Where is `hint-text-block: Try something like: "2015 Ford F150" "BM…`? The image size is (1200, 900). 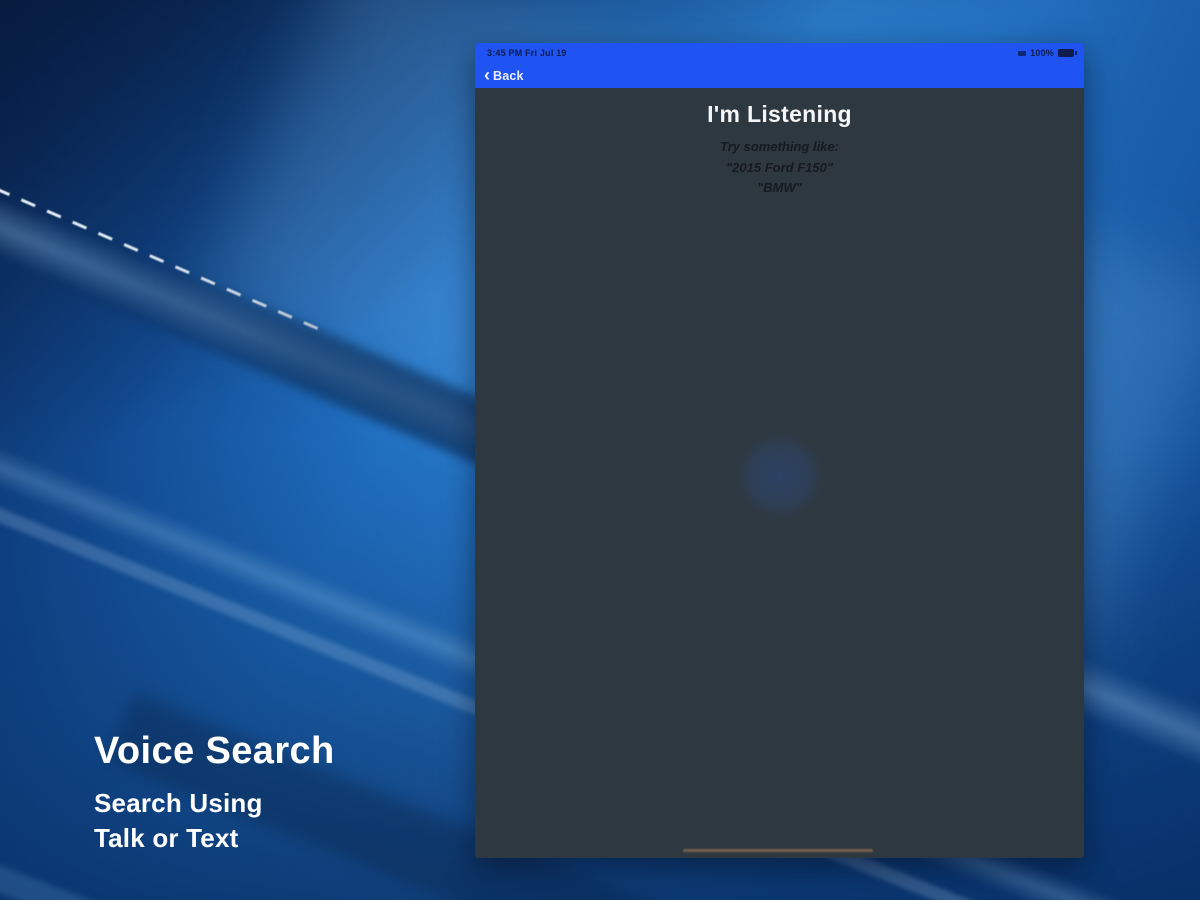 hint-text-block: Try something like: "2015 Ford F150" "BM… is located at coordinates (779, 168).